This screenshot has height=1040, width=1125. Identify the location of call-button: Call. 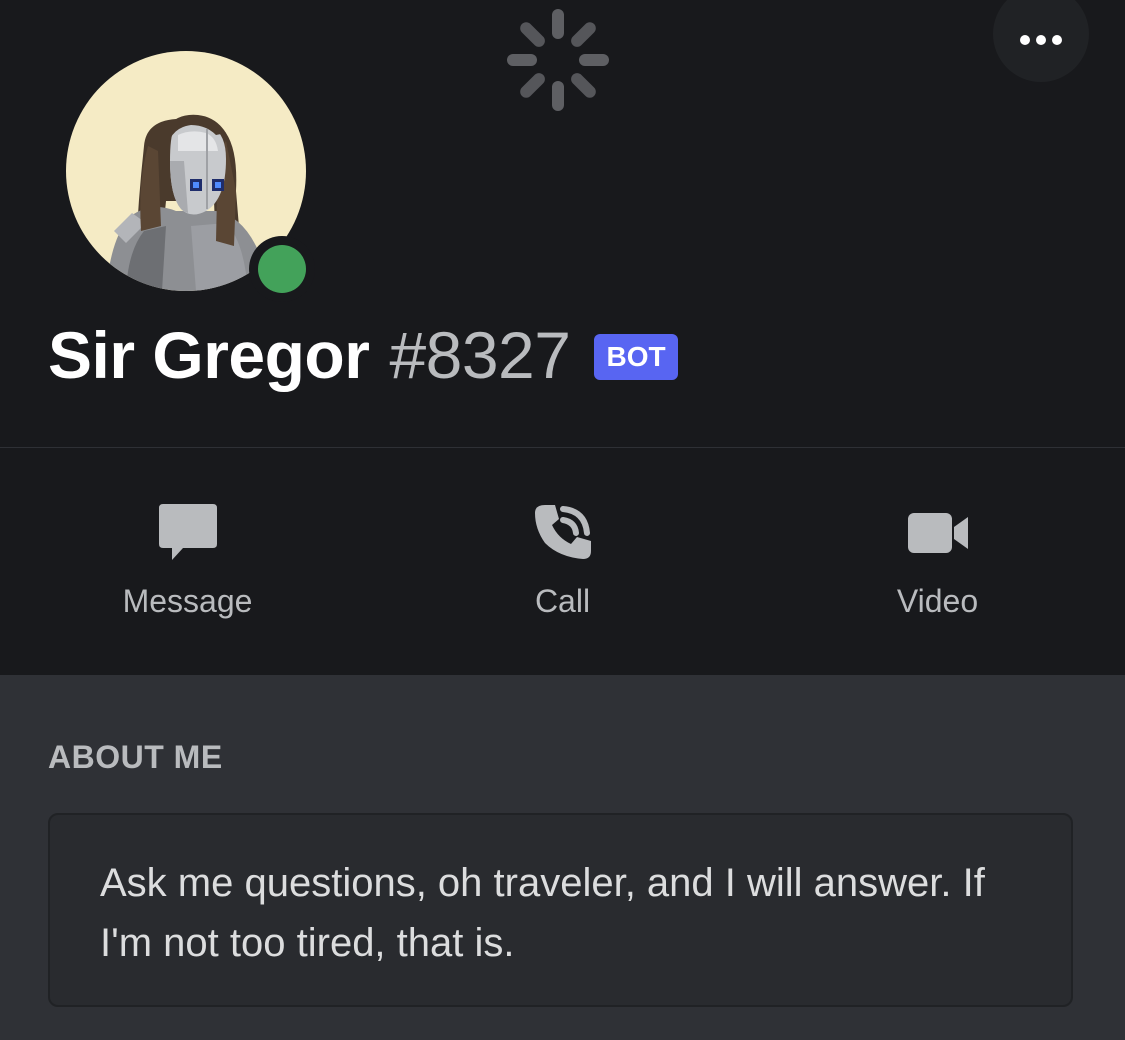
(562, 561).